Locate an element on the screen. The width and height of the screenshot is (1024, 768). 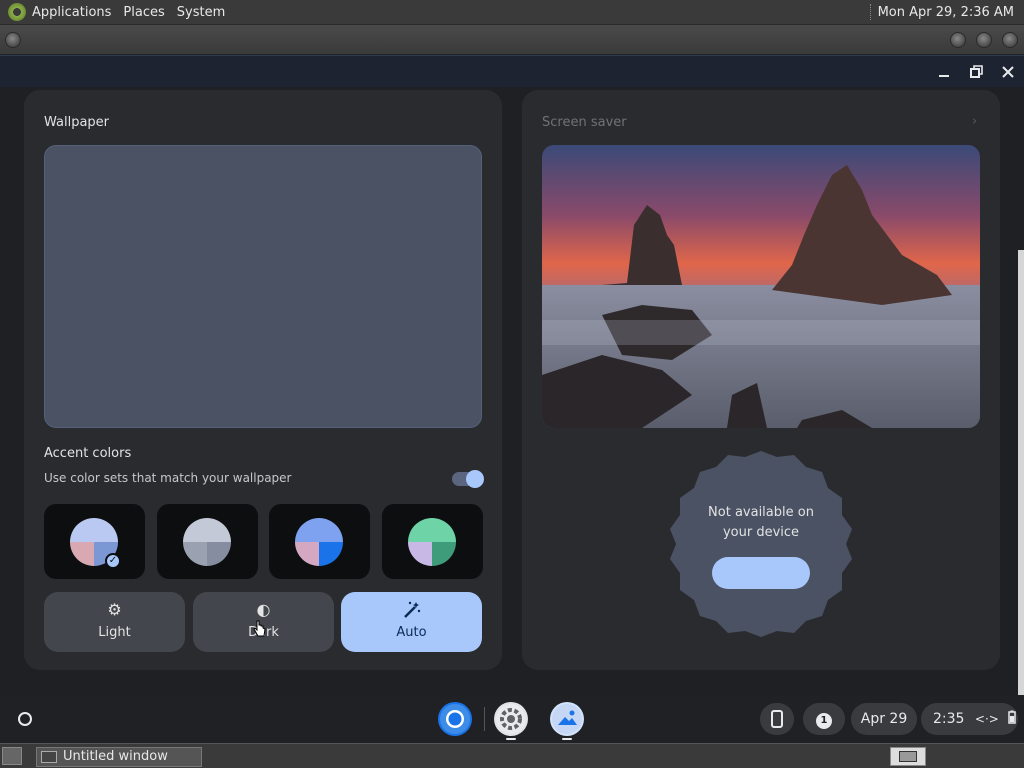
workspace-switcher is located at coordinates (908, 756).